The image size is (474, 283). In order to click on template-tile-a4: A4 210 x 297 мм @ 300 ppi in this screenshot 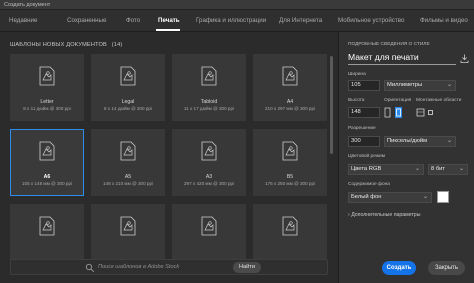, I will do `click(290, 87)`.